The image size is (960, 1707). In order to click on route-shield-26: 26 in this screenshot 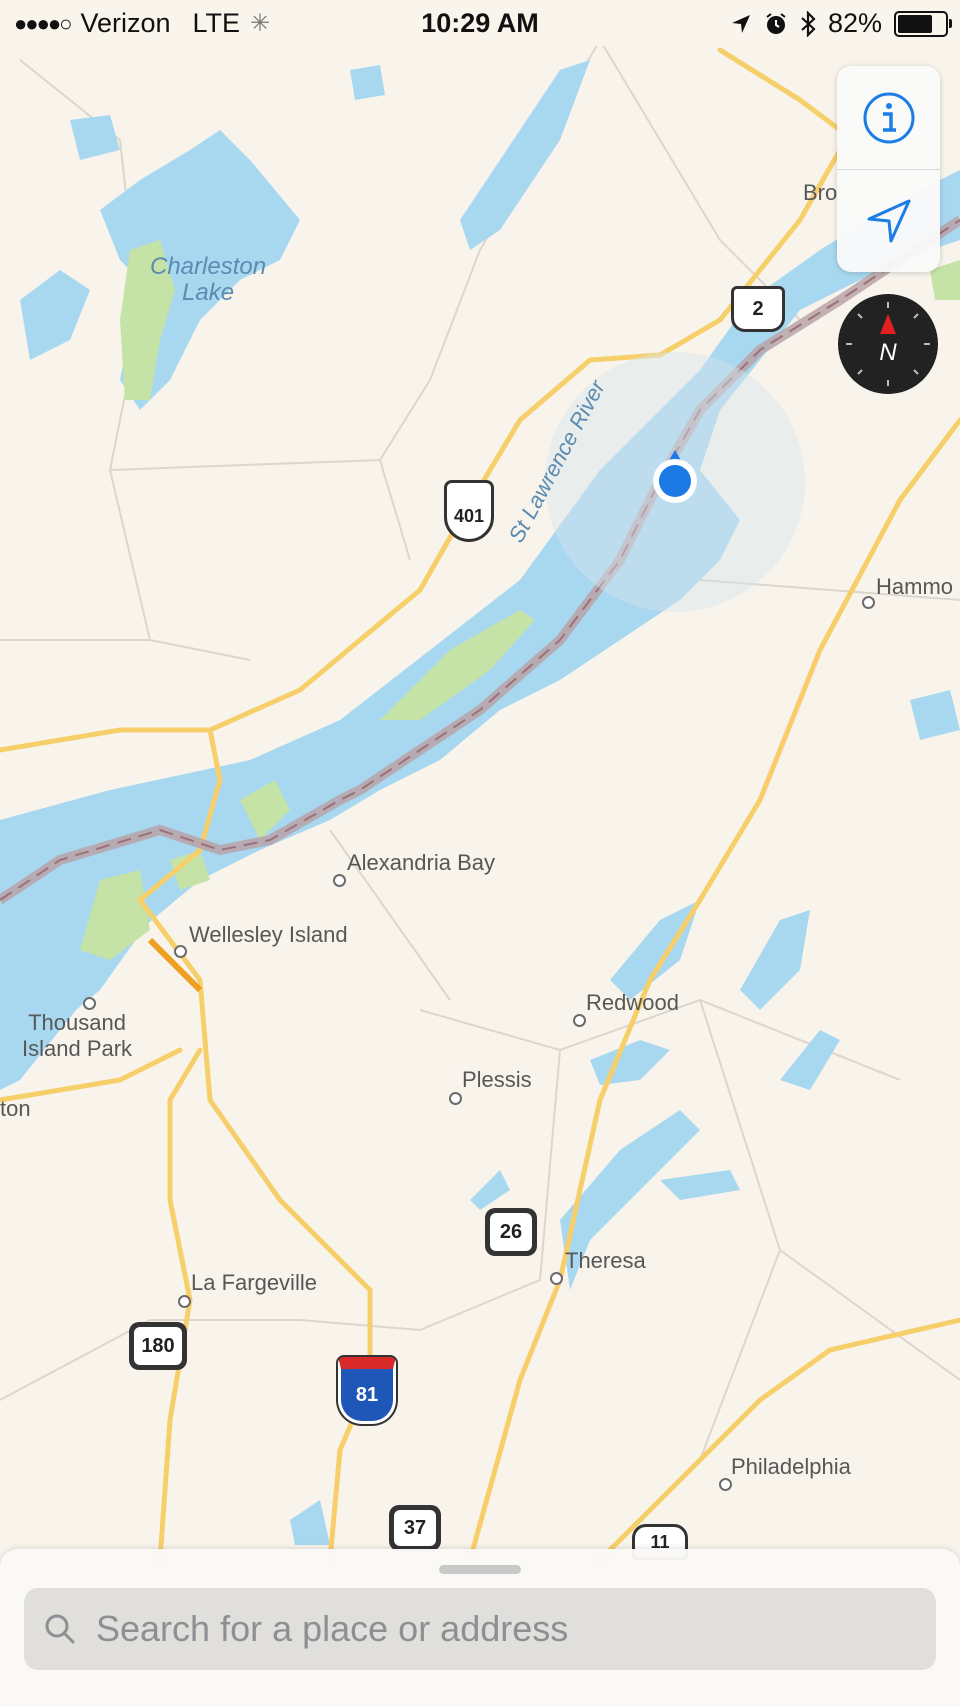, I will do `click(511, 1232)`.